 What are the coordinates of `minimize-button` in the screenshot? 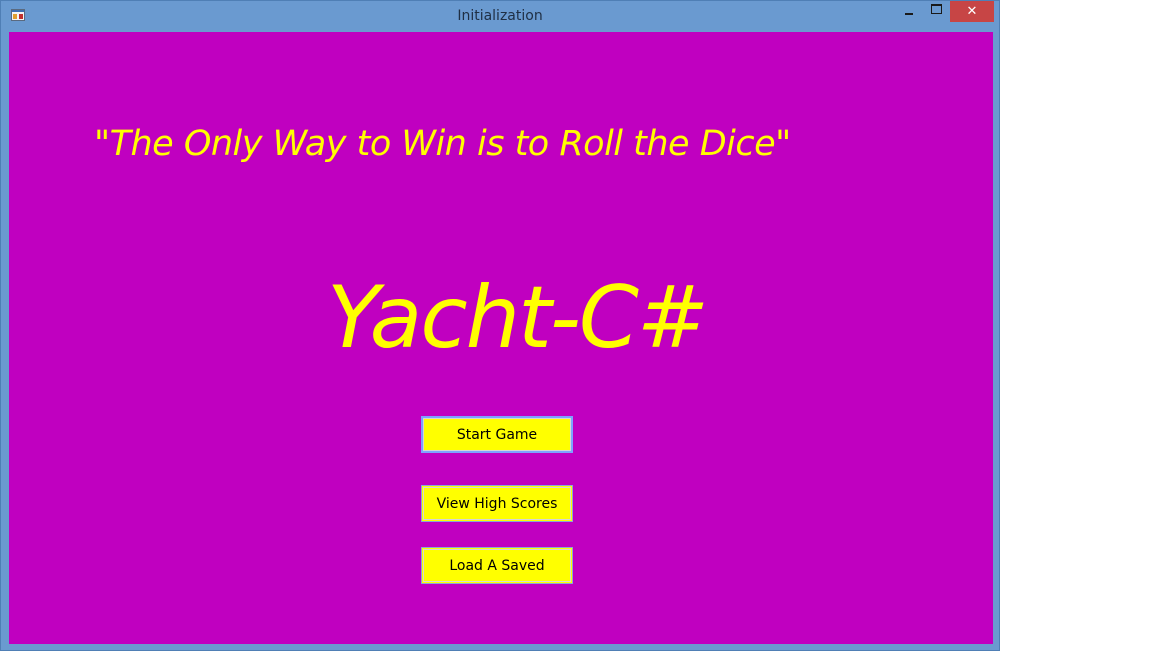 It's located at (909, 11).